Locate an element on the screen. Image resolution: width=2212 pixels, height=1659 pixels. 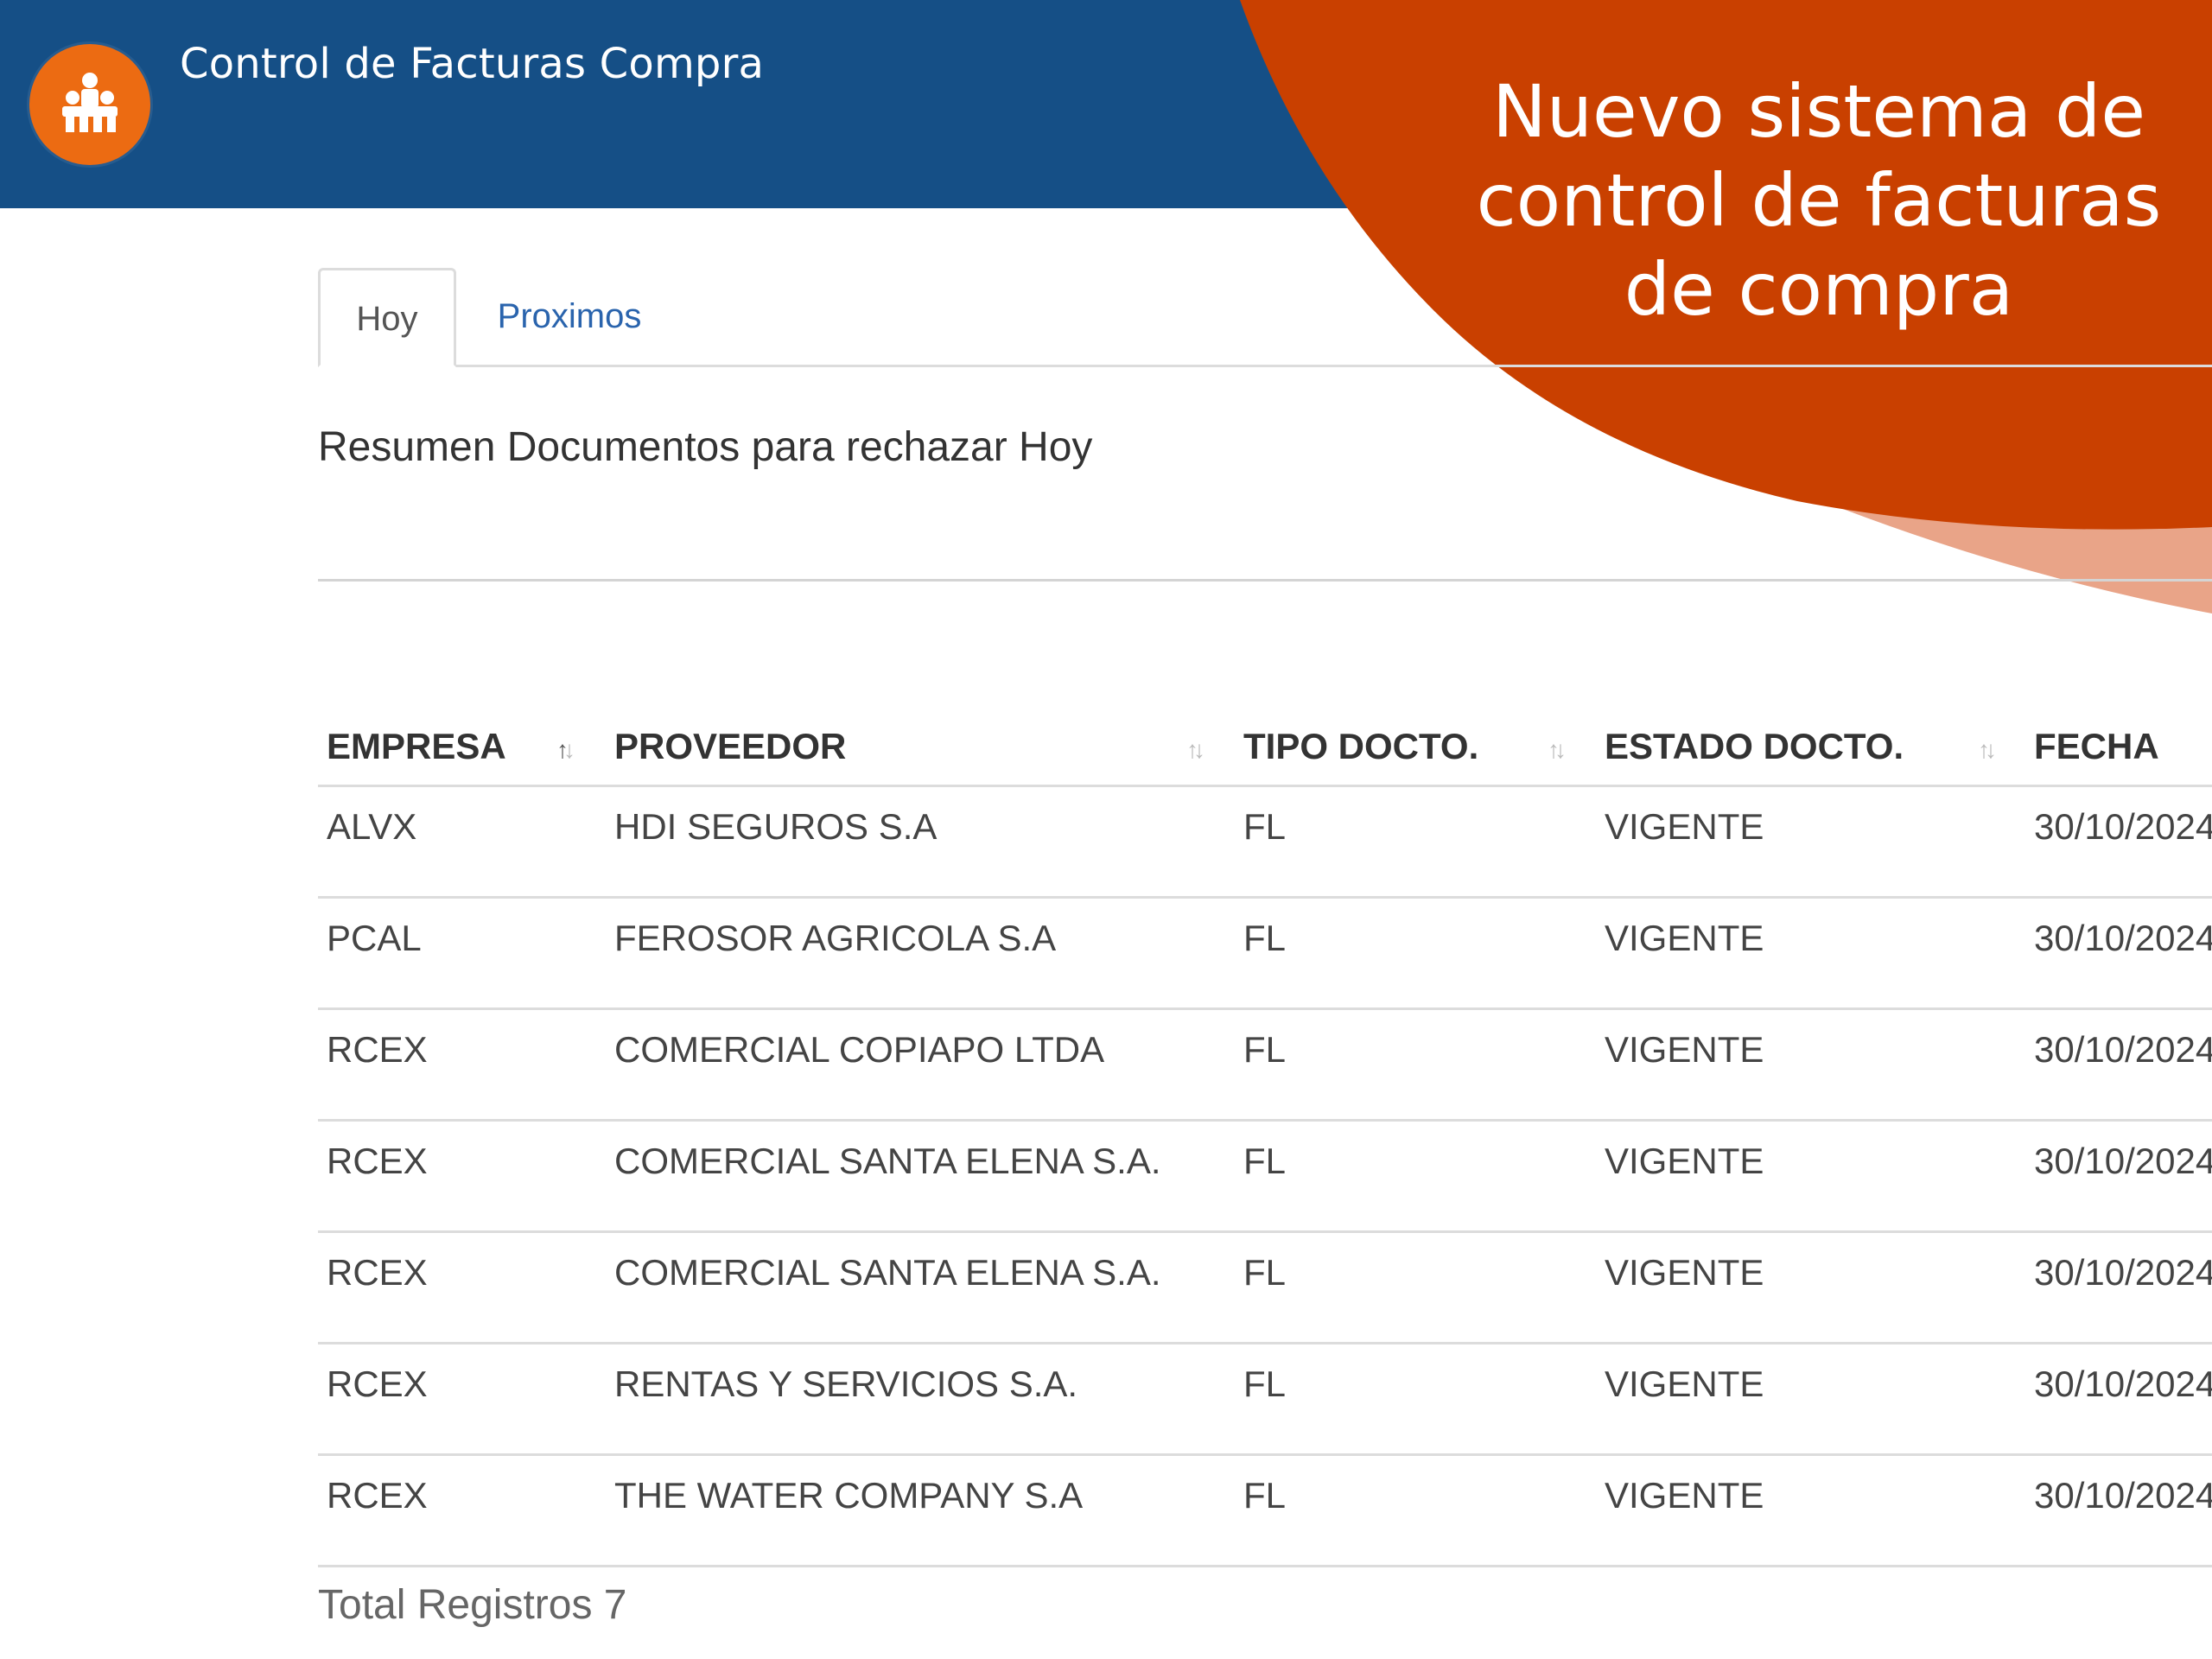
total-records: Total Registros 7 is located at coordinates (473, 1605).